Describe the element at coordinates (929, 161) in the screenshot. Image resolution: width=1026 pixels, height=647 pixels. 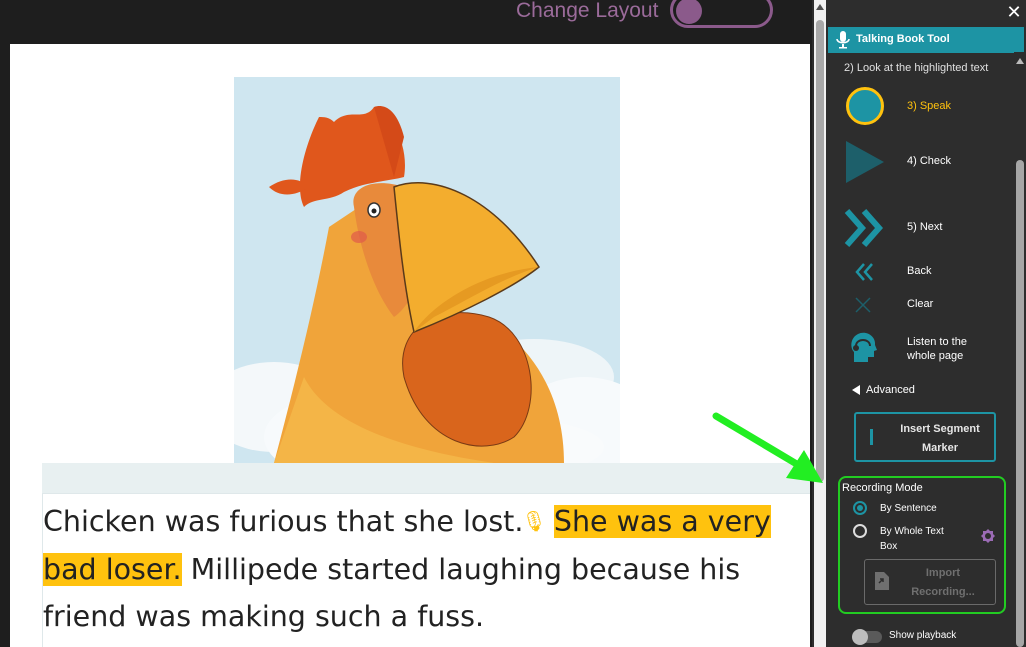
I see `step-check-label: 4) Check` at that location.